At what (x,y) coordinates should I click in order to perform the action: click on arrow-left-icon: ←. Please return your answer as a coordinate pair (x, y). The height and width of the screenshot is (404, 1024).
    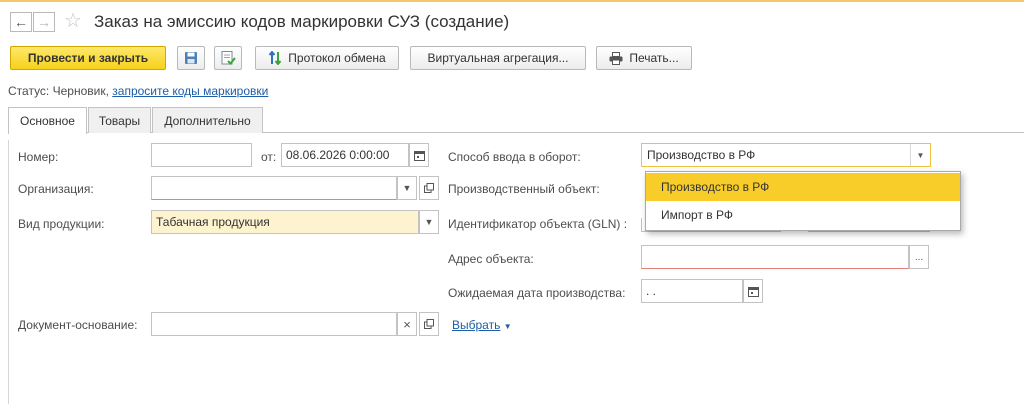
    Looking at the image, I should click on (21, 22).